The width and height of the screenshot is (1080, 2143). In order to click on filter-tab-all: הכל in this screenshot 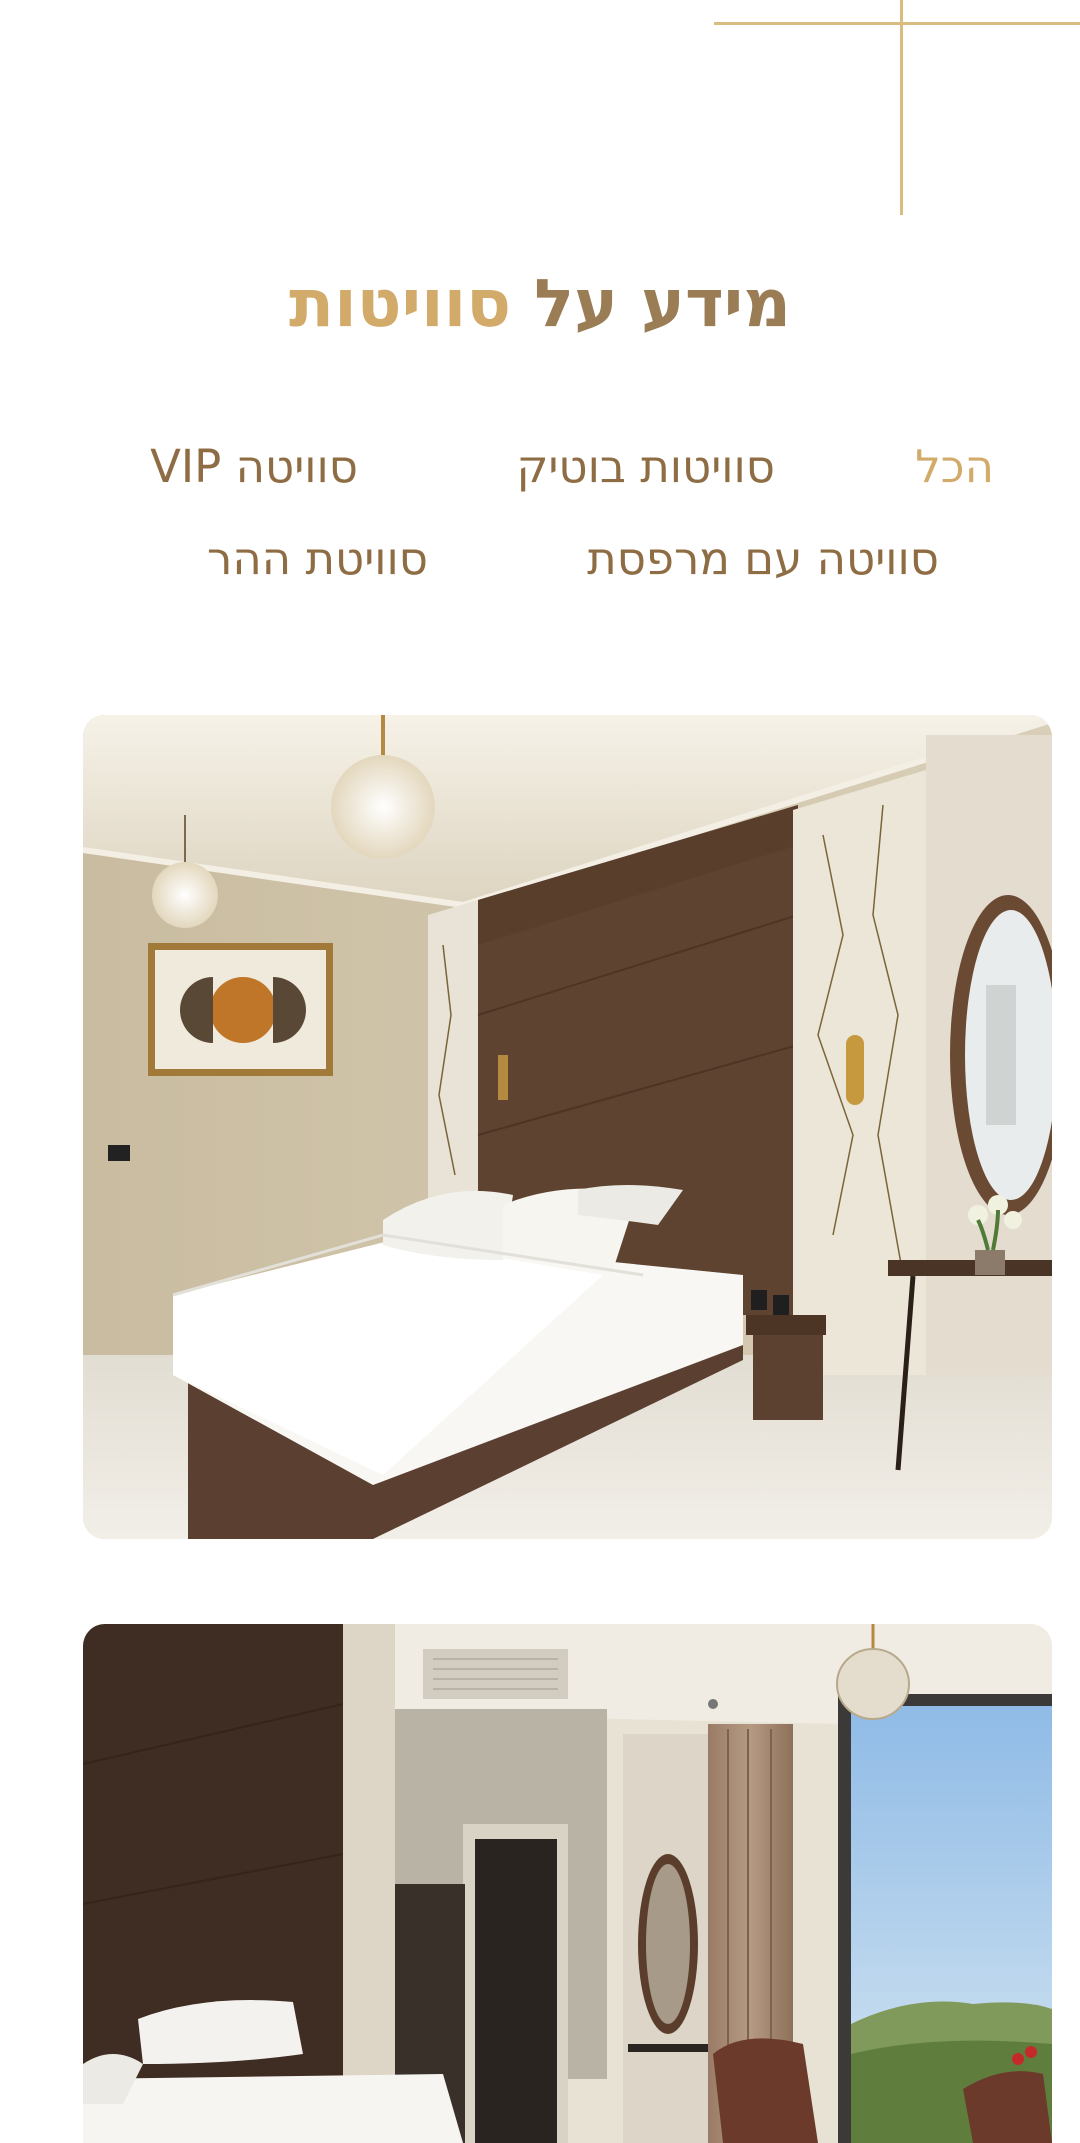, I will do `click(954, 467)`.